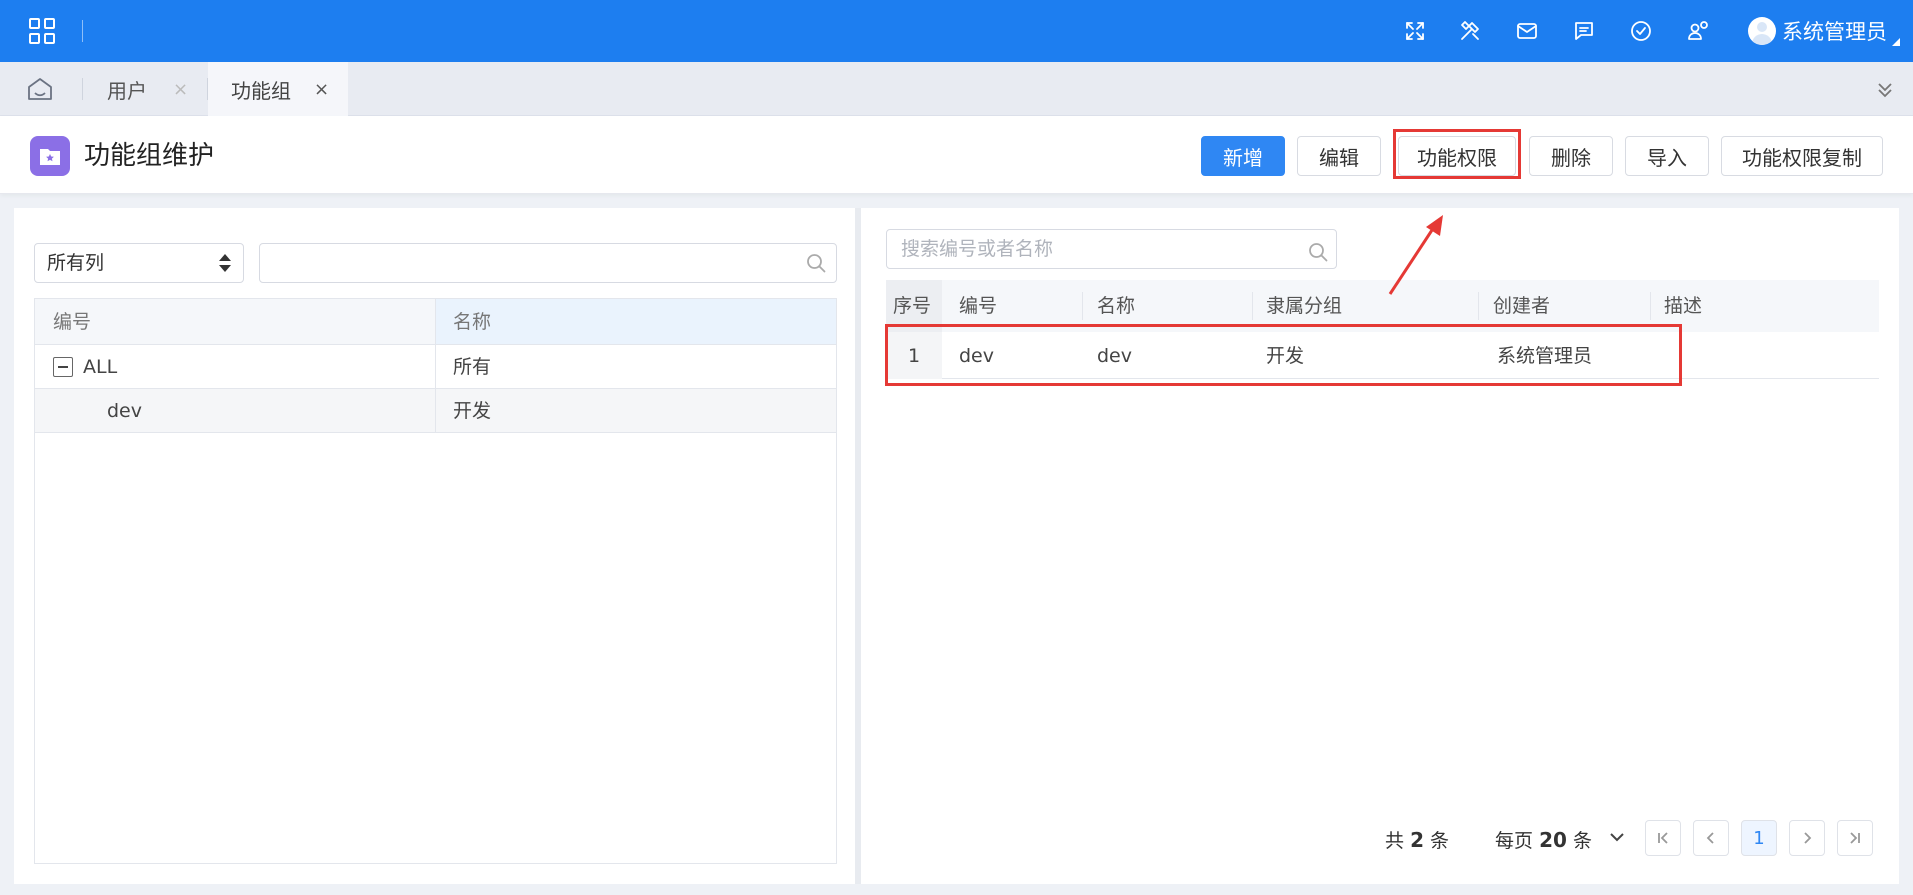 The image size is (1913, 895). What do you see at coordinates (50, 156) in the screenshot?
I see `folder-star-icon` at bounding box center [50, 156].